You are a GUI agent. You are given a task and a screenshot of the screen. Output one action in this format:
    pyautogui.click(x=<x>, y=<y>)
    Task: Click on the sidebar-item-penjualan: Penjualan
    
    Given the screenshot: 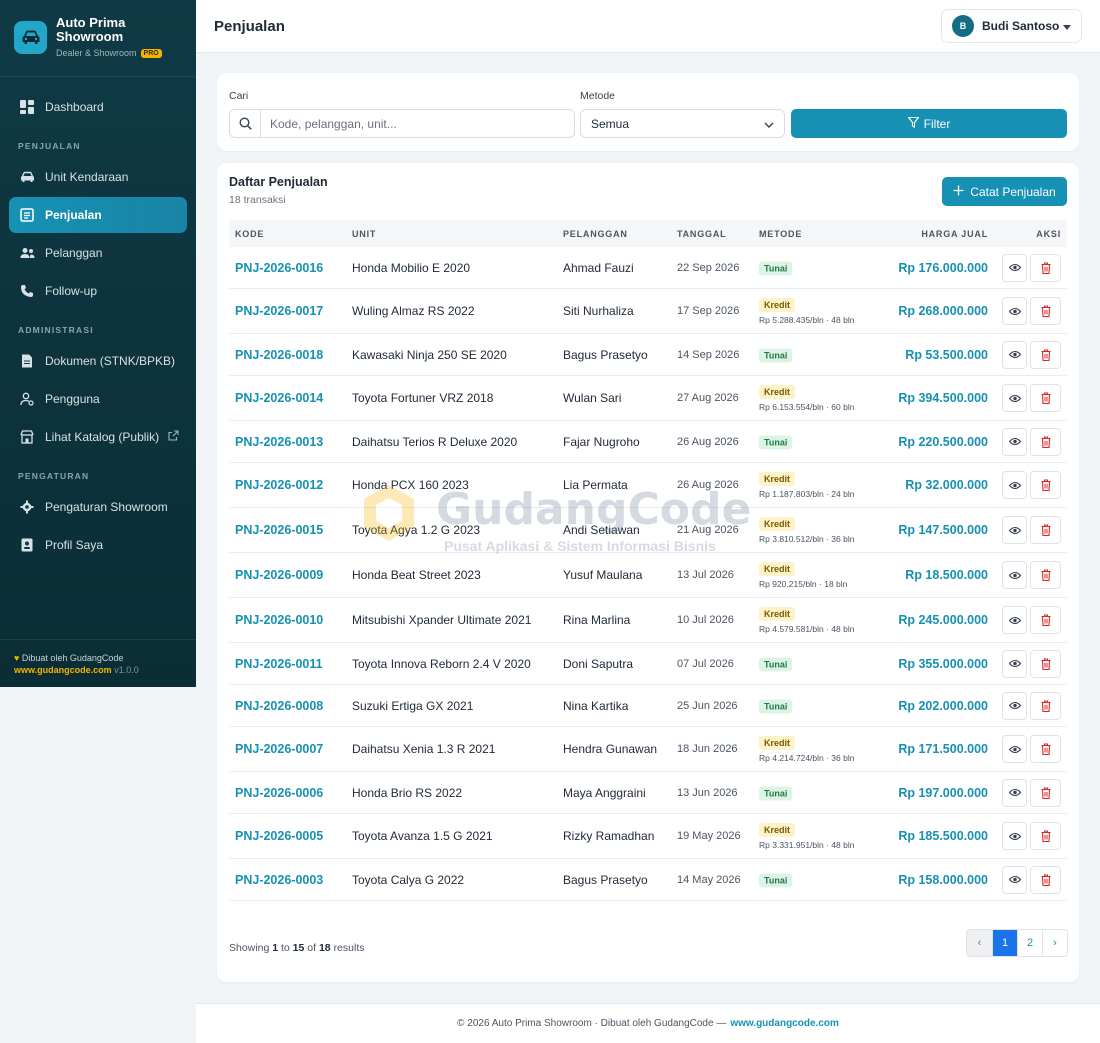 What is the action you would take?
    pyautogui.click(x=98, y=215)
    